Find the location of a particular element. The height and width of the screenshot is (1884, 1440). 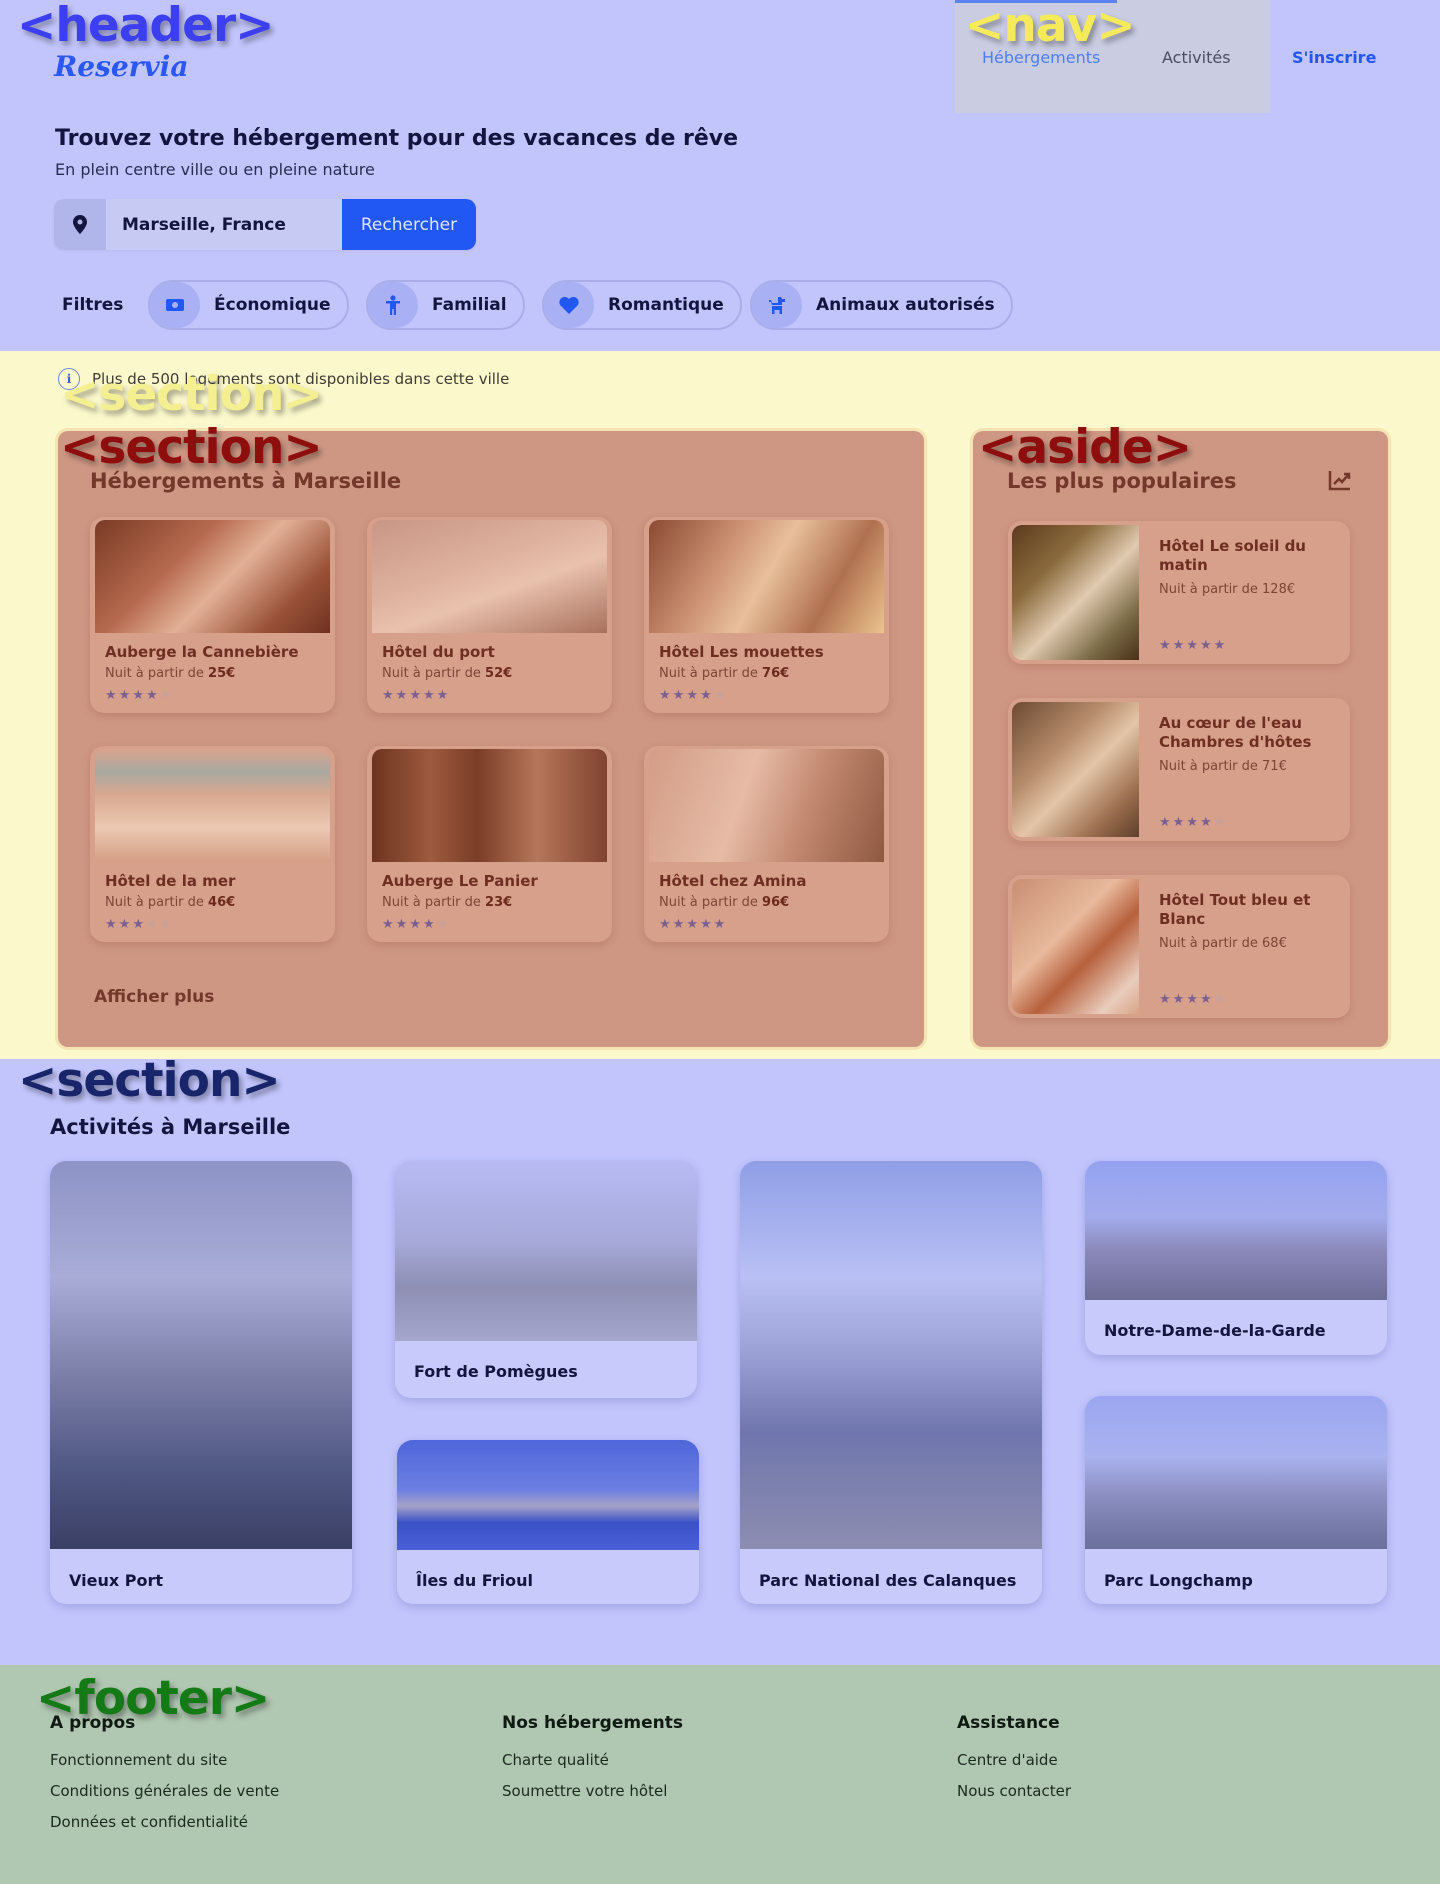

filter-romantique: Romantique is located at coordinates (642, 305).